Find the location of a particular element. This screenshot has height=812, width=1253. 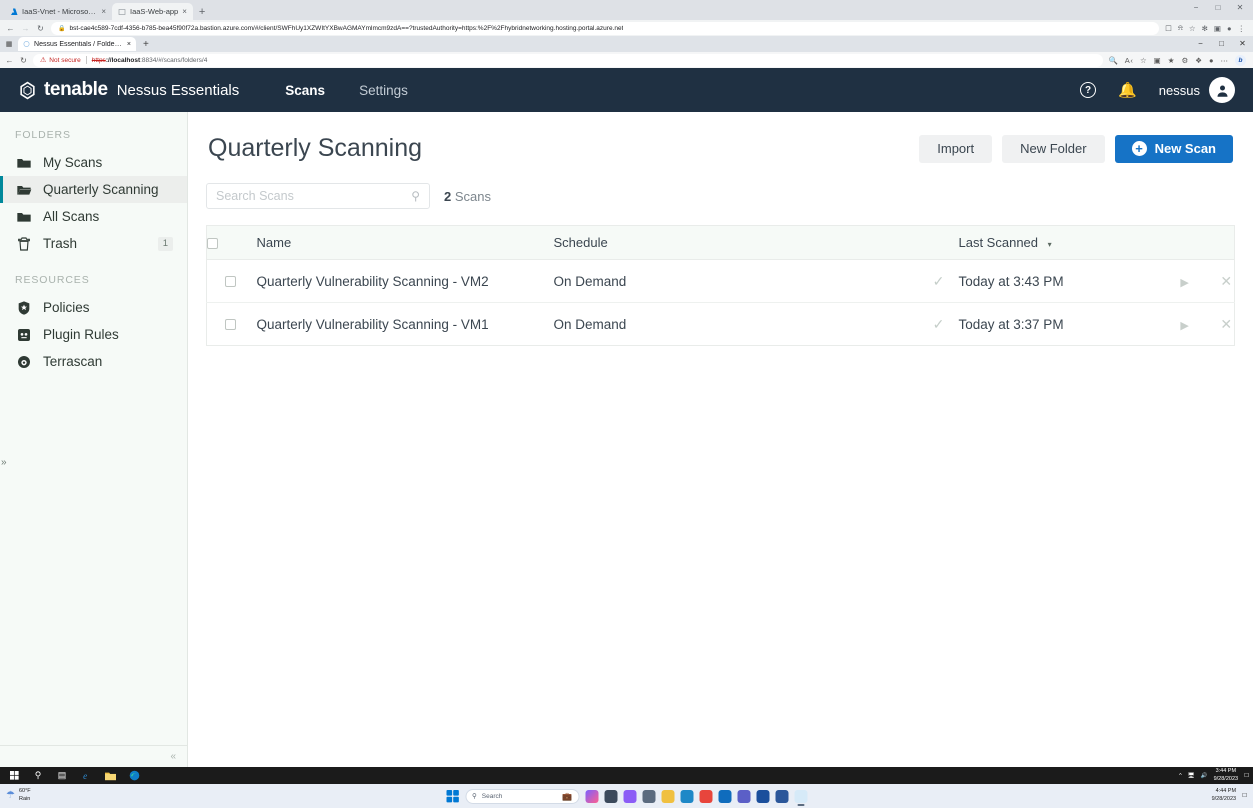

sidebar-item-plugin-rules: Plugin Rules is located at coordinates (93, 334).